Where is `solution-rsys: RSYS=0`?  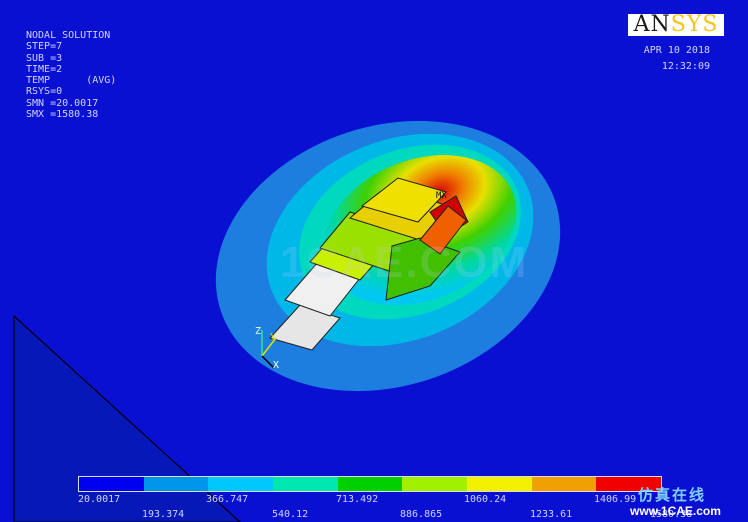
solution-rsys: RSYS=0 is located at coordinates (44, 92).